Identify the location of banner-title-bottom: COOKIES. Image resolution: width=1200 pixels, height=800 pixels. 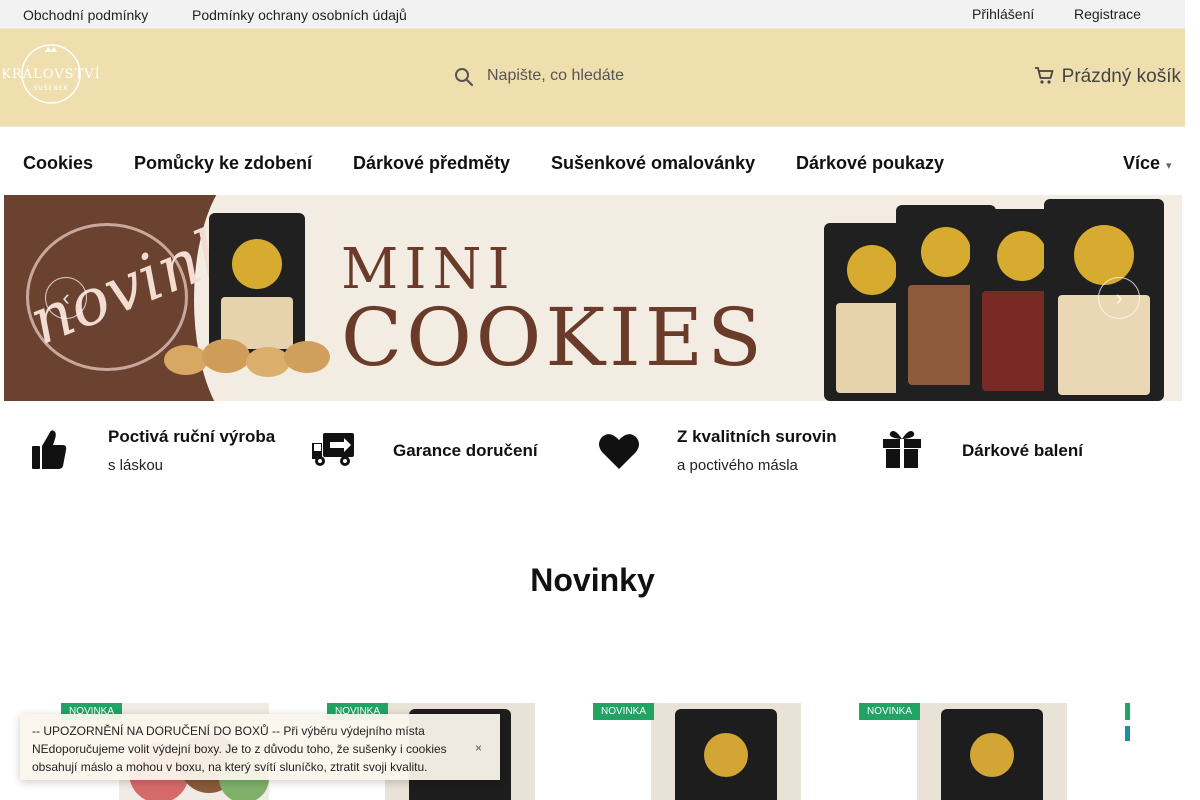
(553, 337).